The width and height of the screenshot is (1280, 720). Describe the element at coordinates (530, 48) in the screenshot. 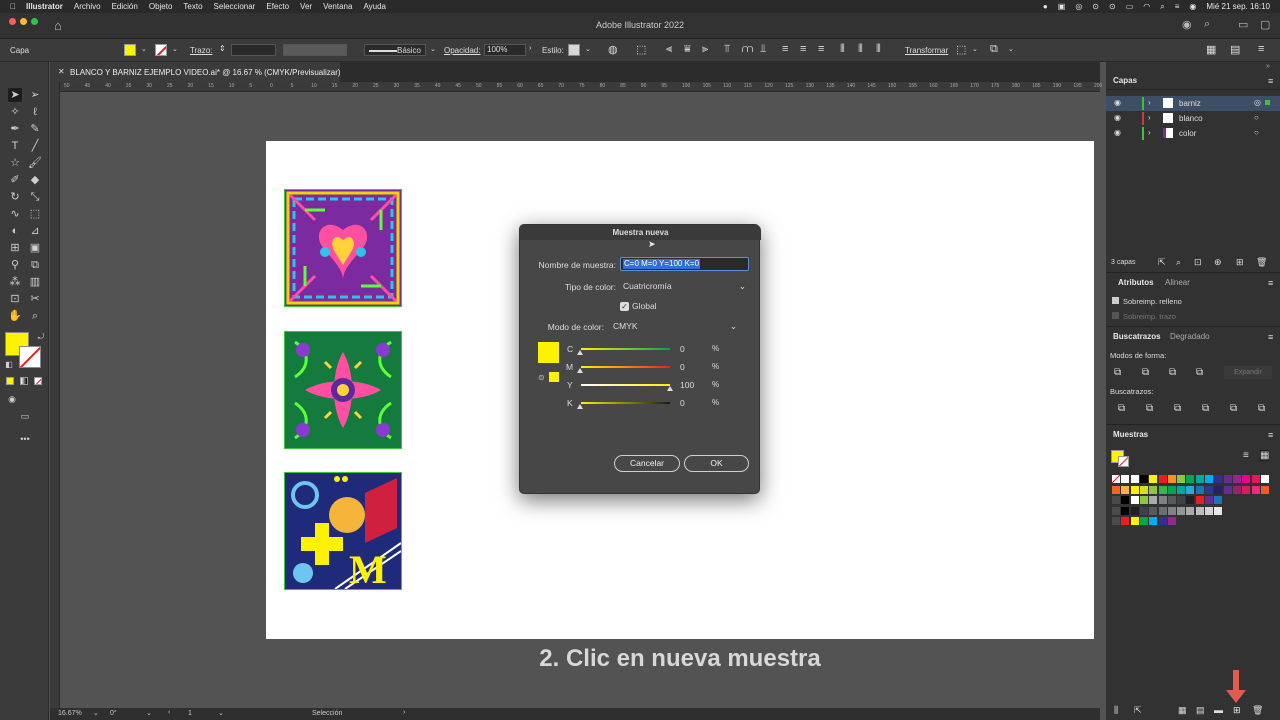

I see `opacity-arrow-icon: ›` at that location.